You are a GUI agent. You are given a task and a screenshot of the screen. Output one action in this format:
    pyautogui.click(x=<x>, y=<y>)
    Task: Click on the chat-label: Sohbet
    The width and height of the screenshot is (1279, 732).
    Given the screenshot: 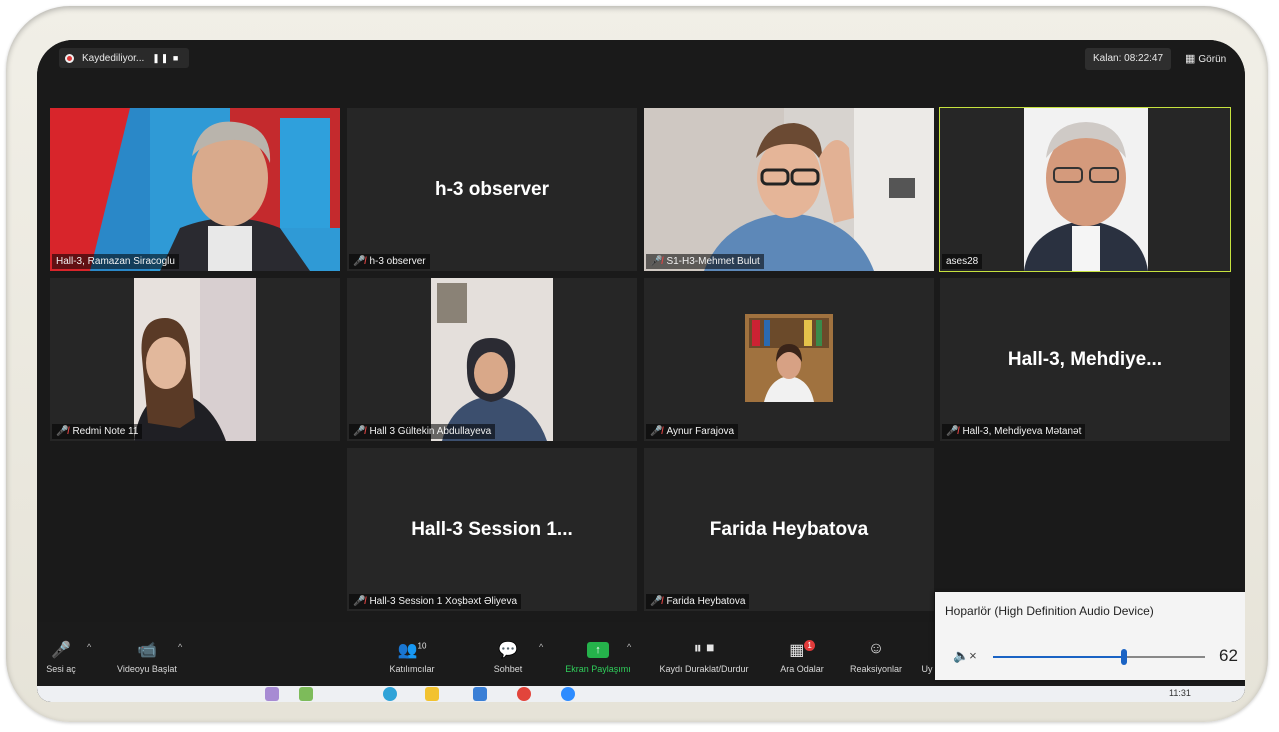 What is the action you would take?
    pyautogui.click(x=508, y=669)
    